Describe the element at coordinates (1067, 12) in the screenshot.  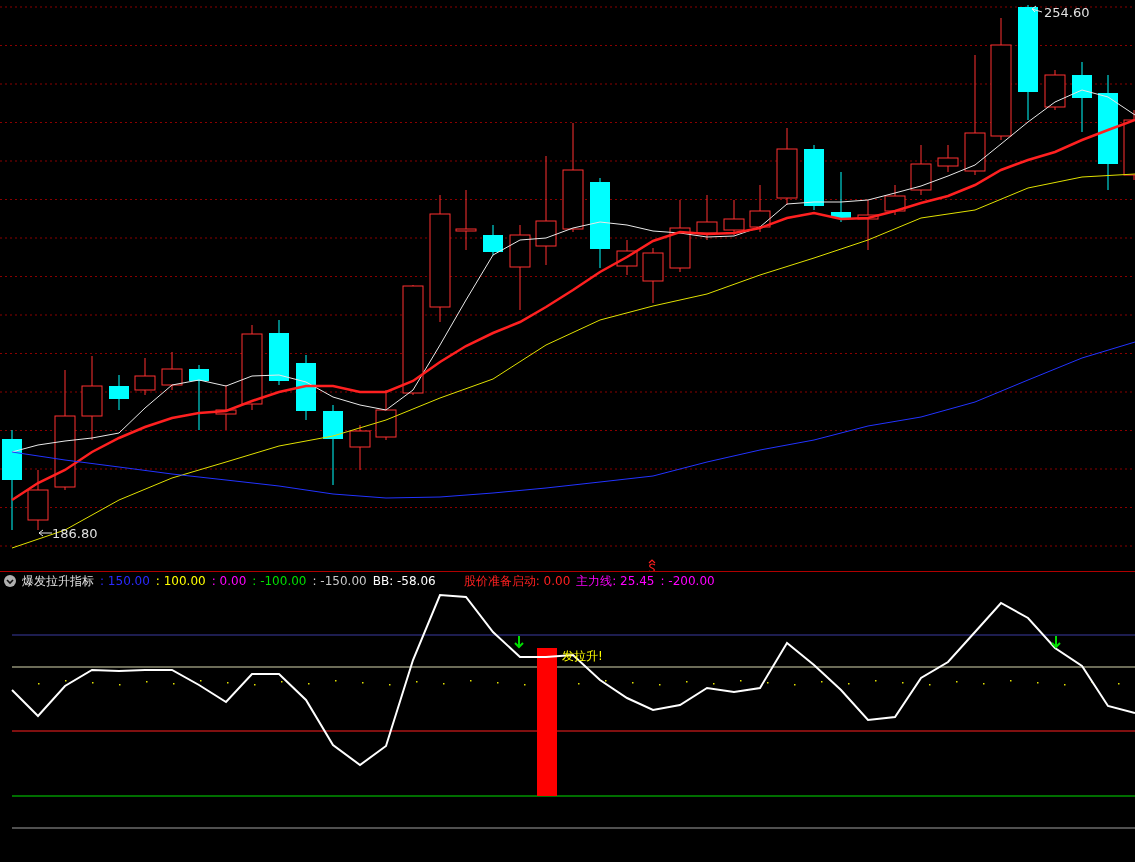
I see `high-price-label: 254.60` at that location.